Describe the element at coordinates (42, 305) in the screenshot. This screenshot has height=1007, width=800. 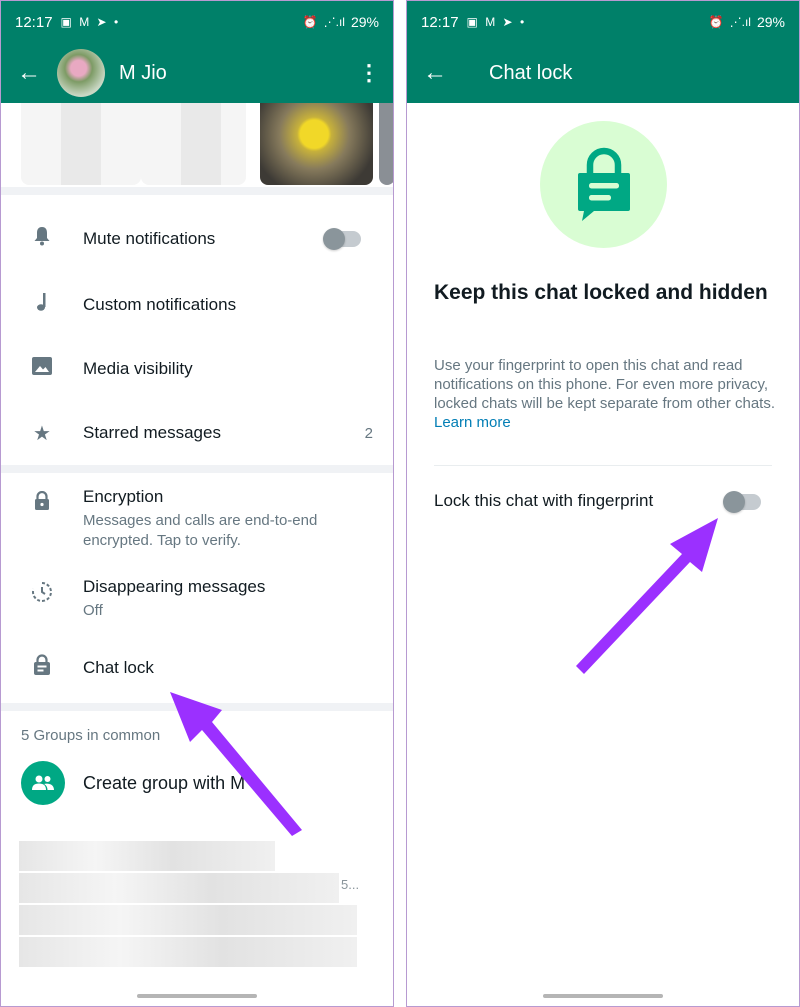
I see `music-note-icon` at that location.